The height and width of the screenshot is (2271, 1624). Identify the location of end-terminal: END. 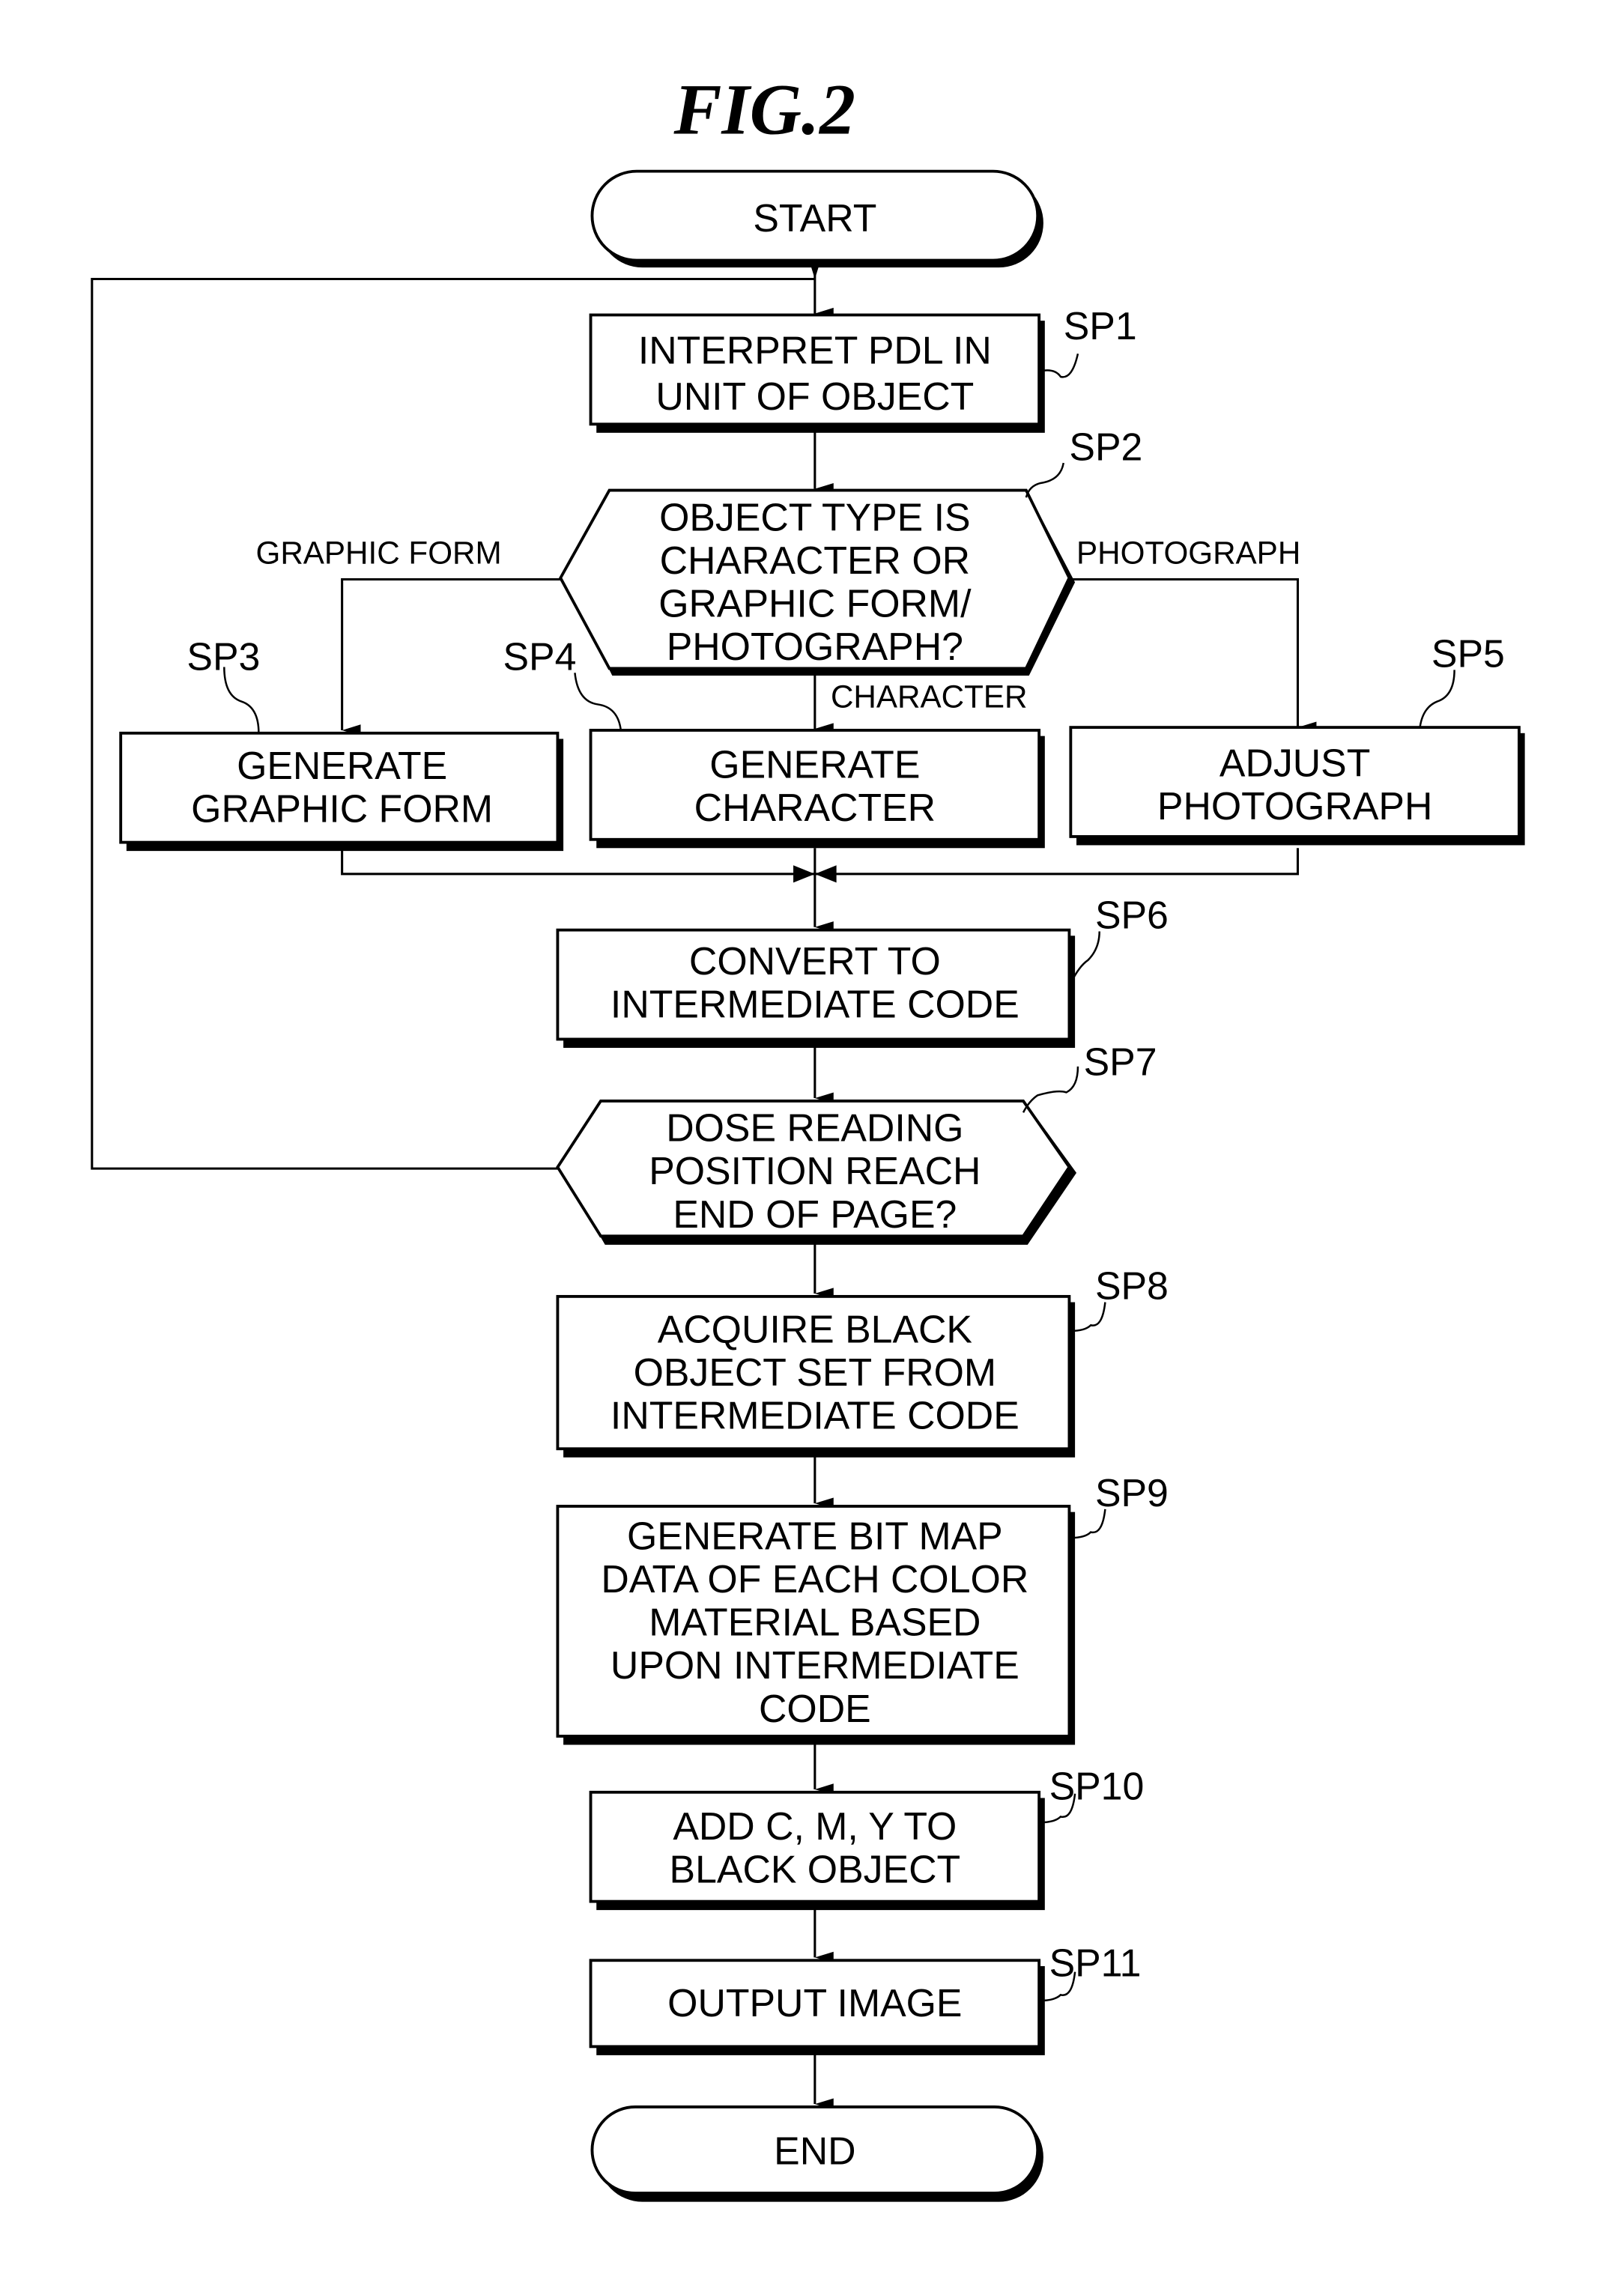
(816, 2153).